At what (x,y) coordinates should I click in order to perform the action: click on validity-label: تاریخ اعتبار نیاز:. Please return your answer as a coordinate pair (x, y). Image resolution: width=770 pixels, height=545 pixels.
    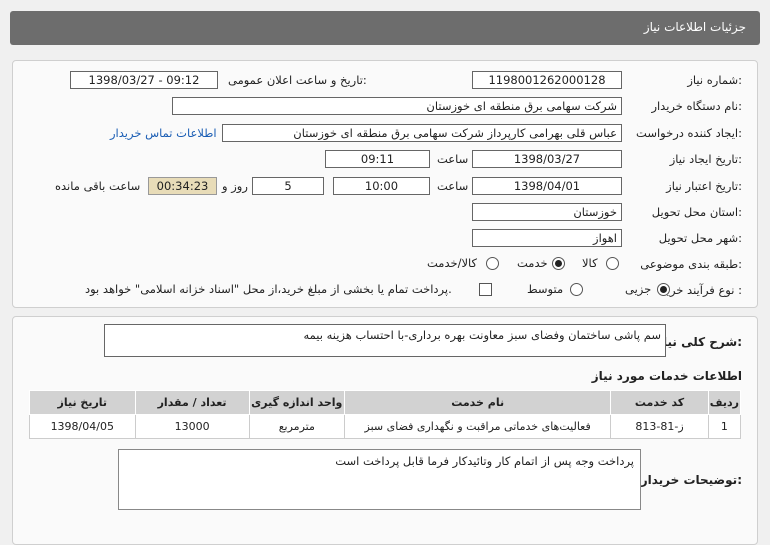
    Looking at the image, I should click on (704, 186).